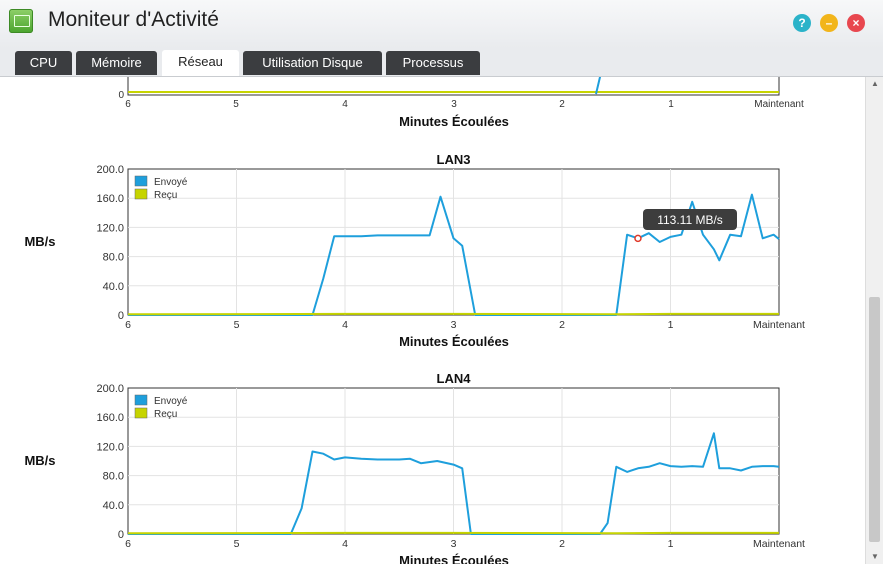 The width and height of the screenshot is (883, 564). What do you see at coordinates (690, 220) in the screenshot?
I see `tooltip-text: 113.11 MB/s` at bounding box center [690, 220].